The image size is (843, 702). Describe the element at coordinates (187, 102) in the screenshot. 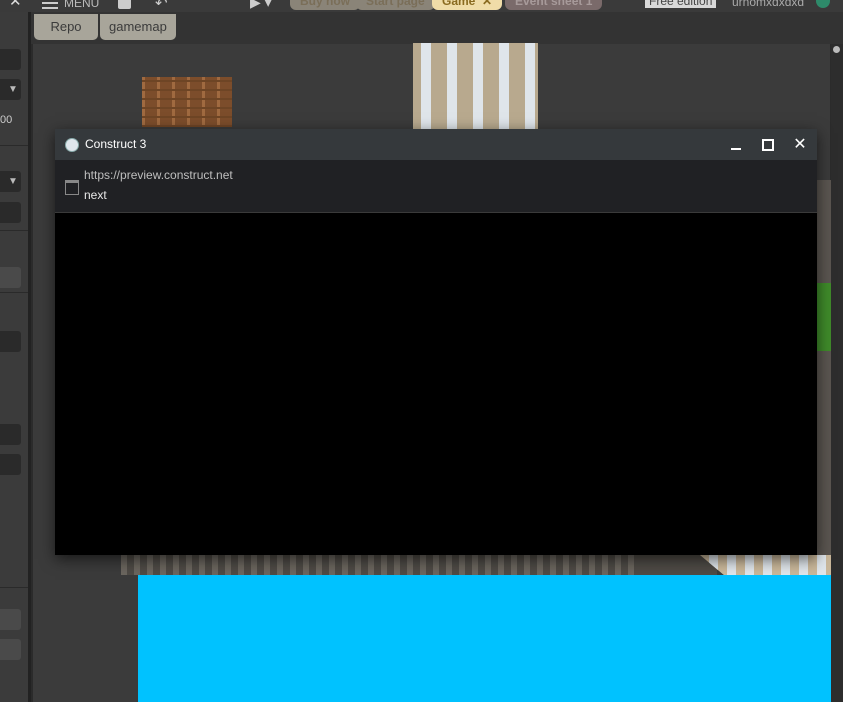

I see `brick-sprite` at that location.